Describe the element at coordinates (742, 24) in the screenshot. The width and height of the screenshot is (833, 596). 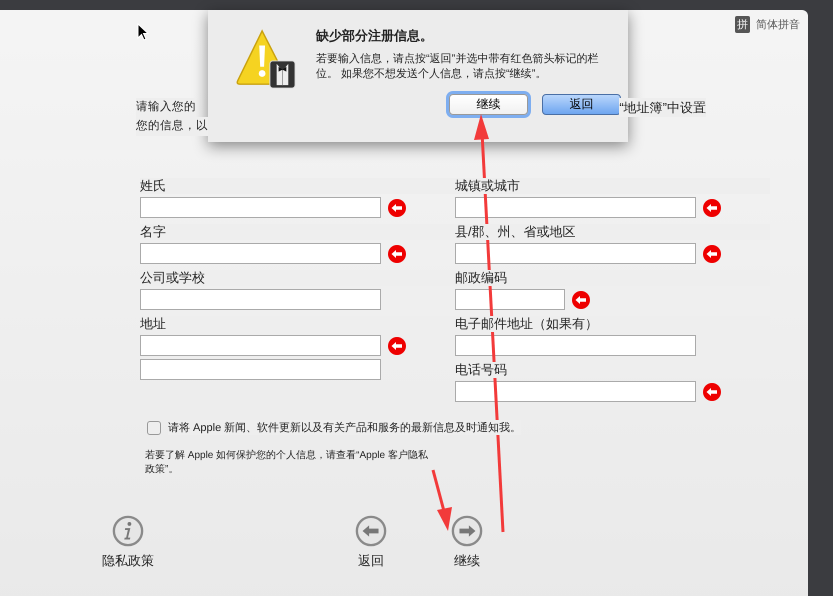
I see `input-source-icon: 拼` at that location.